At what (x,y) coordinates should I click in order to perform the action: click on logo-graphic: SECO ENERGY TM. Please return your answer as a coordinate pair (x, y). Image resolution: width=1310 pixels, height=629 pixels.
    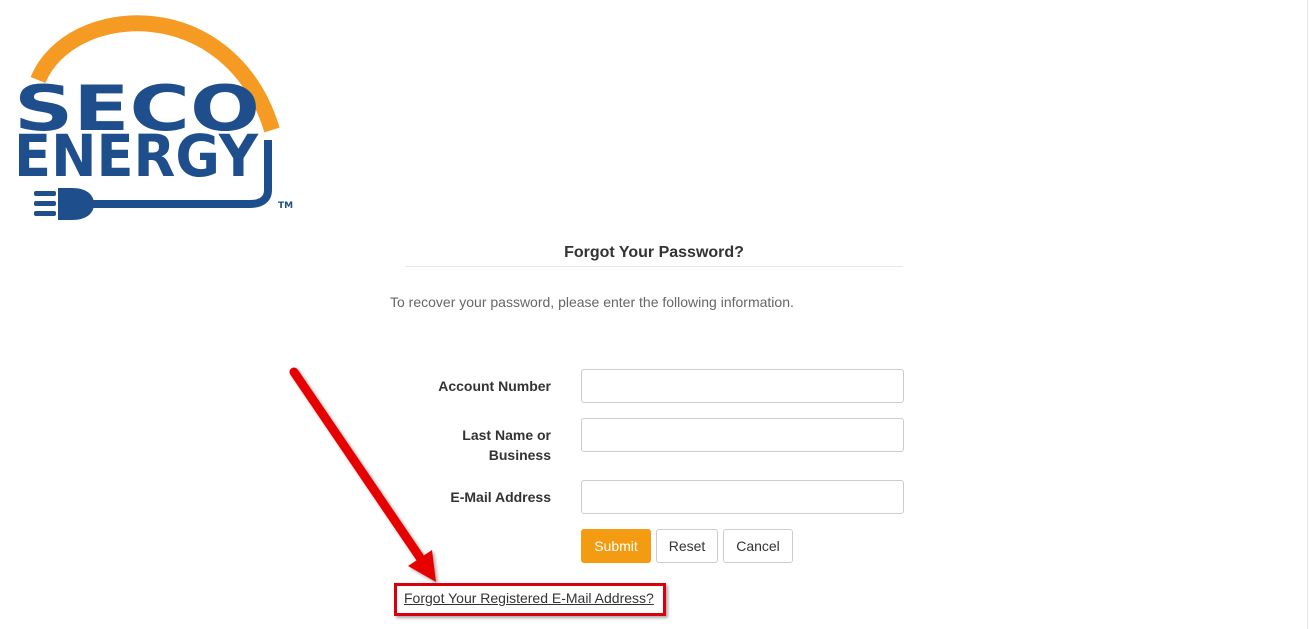
    Looking at the image, I should click on (153, 117).